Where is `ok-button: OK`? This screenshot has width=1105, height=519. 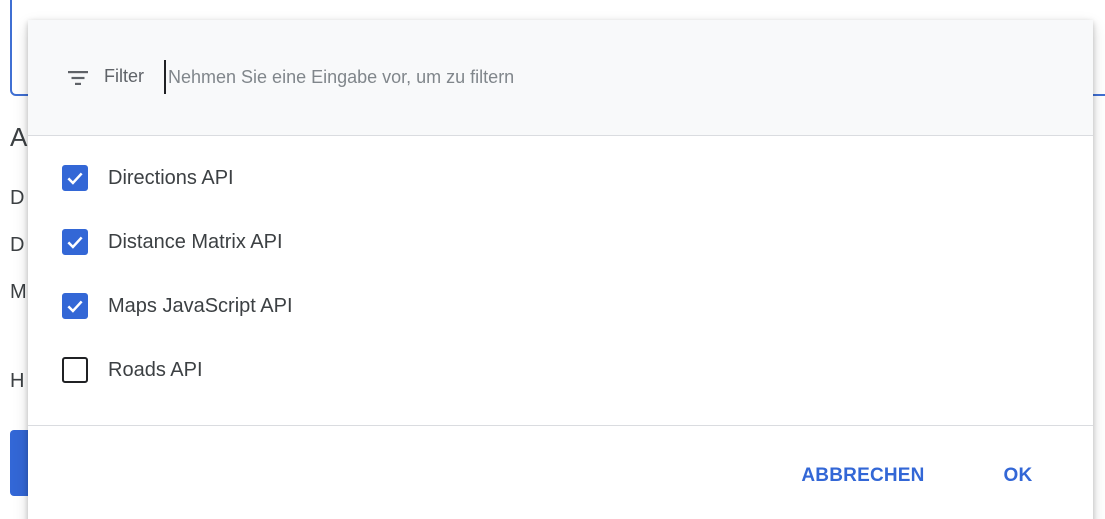 ok-button: OK is located at coordinates (1018, 476).